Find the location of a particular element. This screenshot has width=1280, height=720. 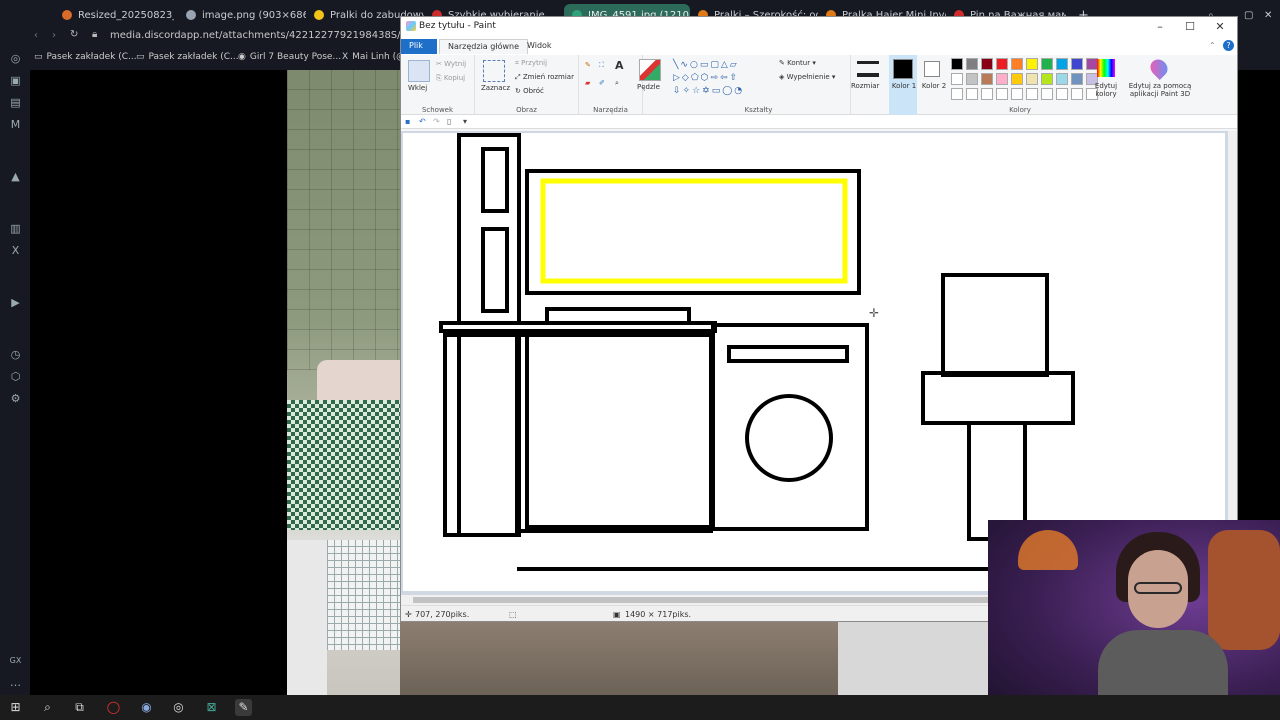

select-icon is located at coordinates (494, 71).